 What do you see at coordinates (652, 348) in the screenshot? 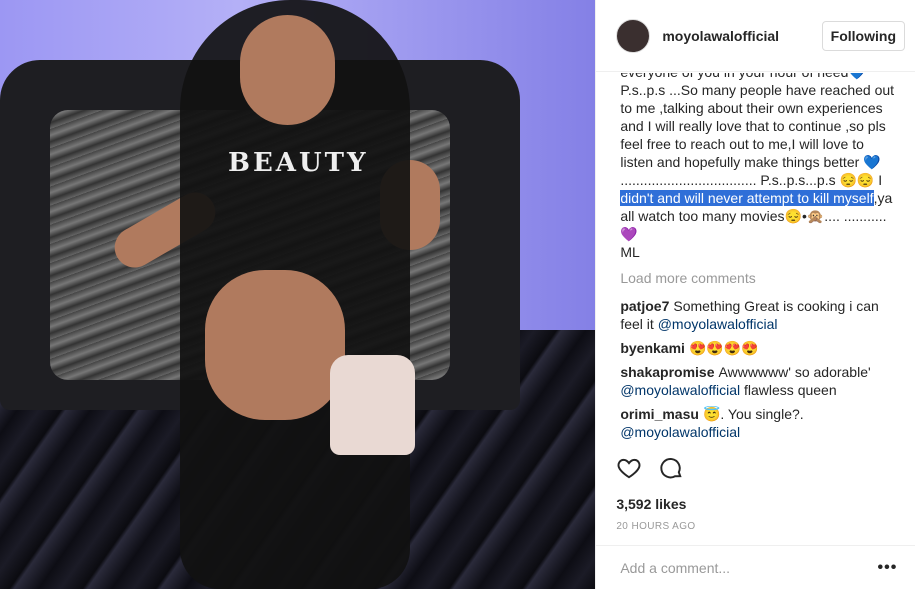
I see `comment-username: byenkami` at bounding box center [652, 348].